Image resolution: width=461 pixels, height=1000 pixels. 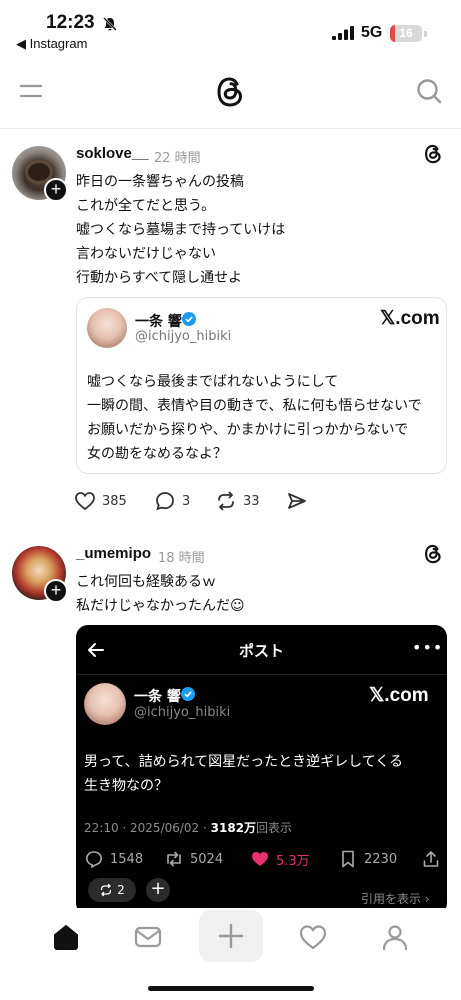 What do you see at coordinates (274, 828) in the screenshot?
I see `embed-meta-views-suffix: 回表示` at bounding box center [274, 828].